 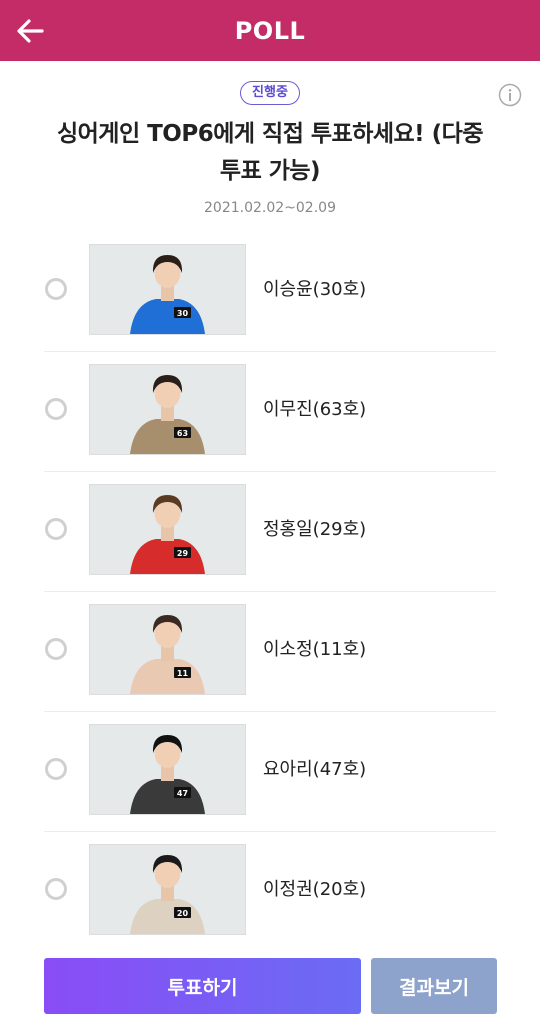 What do you see at coordinates (434, 986) in the screenshot?
I see `view-results-button: 결과보기` at bounding box center [434, 986].